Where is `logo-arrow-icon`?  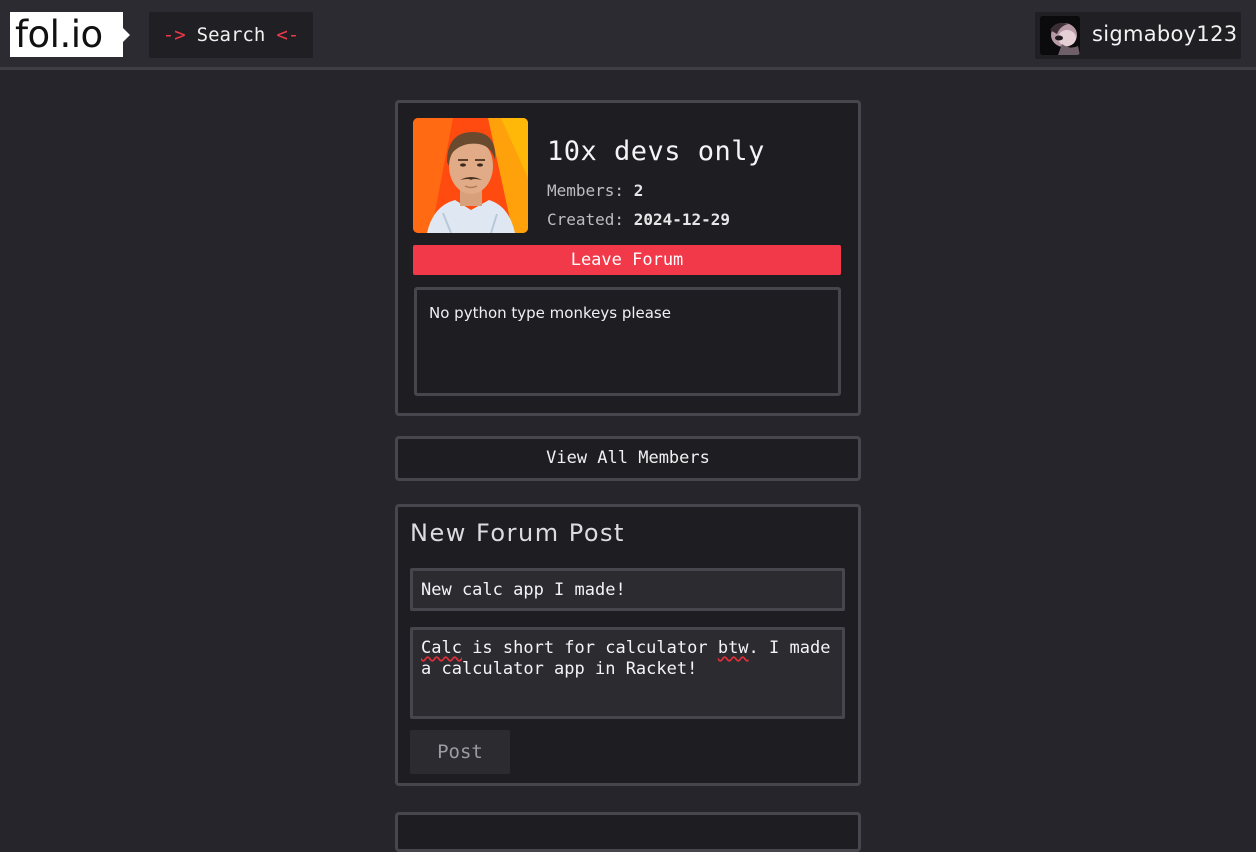
logo-arrow-icon is located at coordinates (126, 35).